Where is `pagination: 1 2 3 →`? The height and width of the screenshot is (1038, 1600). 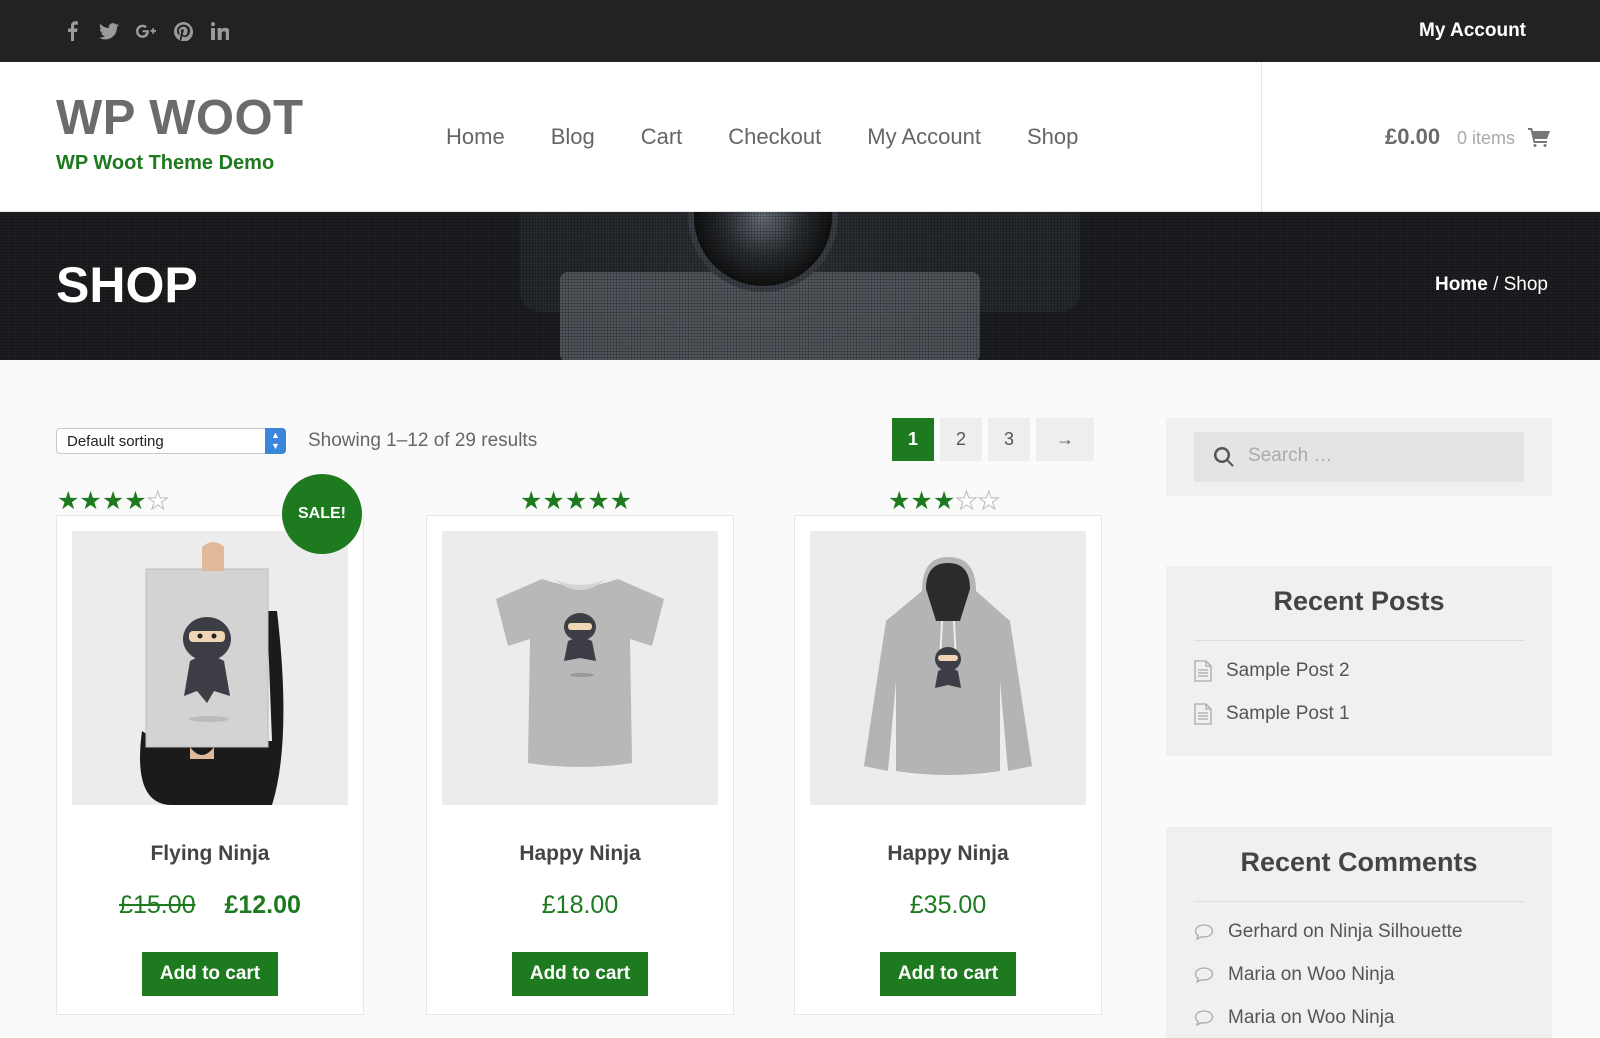
pagination: 1 2 3 → is located at coordinates (993, 439).